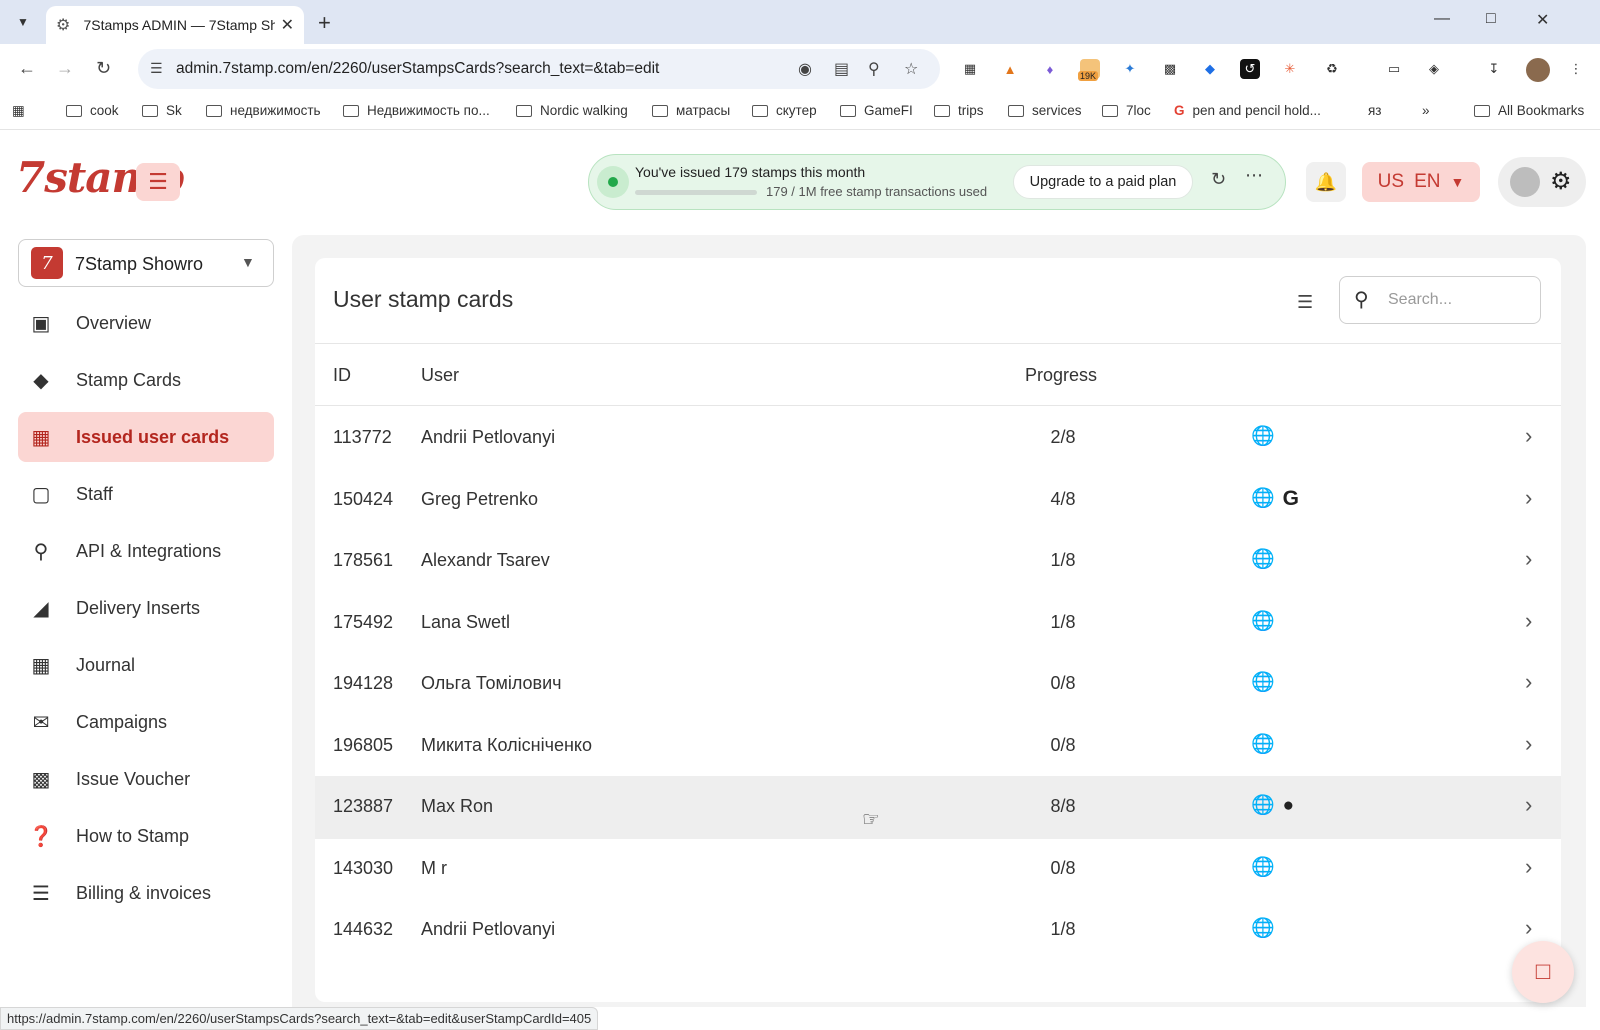 This screenshot has height=1030, width=1600. I want to click on fox-extension-icon: ▲, so click(1010, 69).